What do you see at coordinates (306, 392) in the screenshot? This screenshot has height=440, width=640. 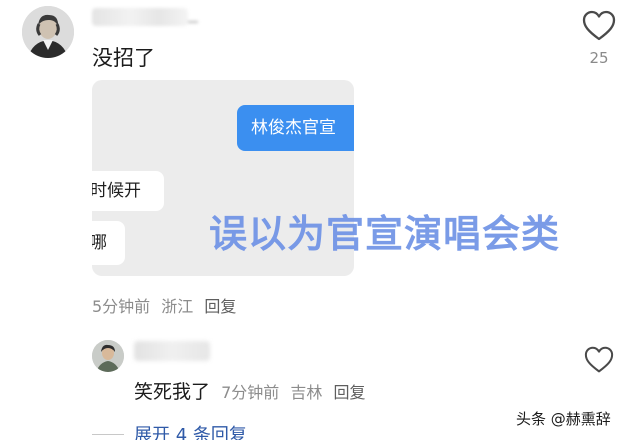 I see `reply-location: 吉林` at bounding box center [306, 392].